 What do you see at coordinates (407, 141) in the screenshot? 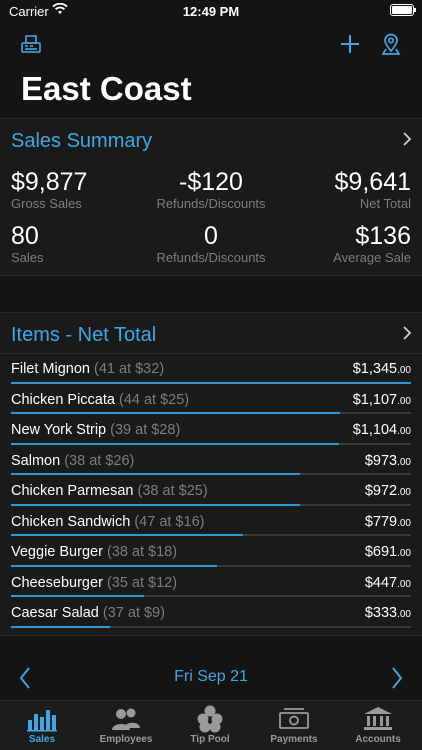
I see `chevron-right-icon` at bounding box center [407, 141].